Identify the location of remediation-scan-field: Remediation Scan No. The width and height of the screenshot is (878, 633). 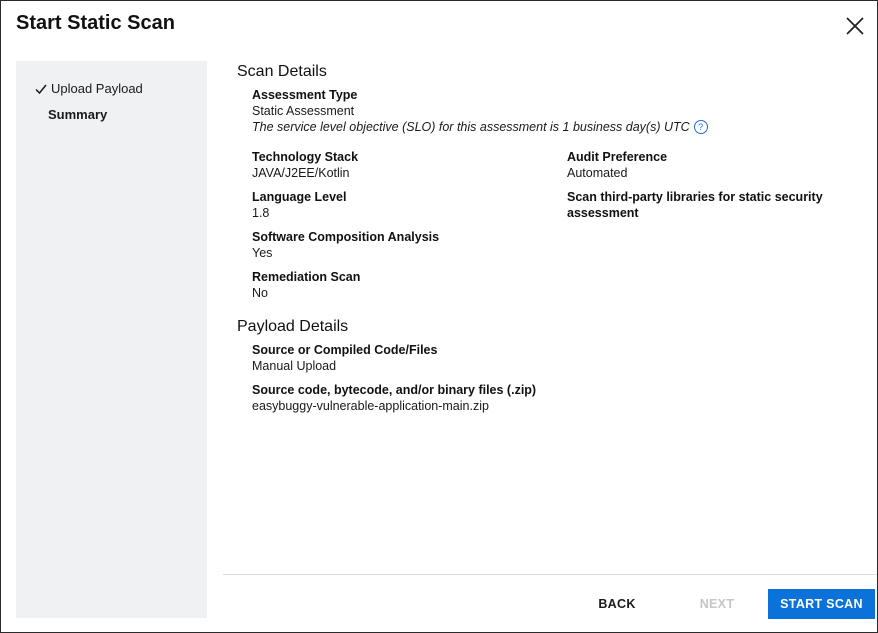
(306, 285).